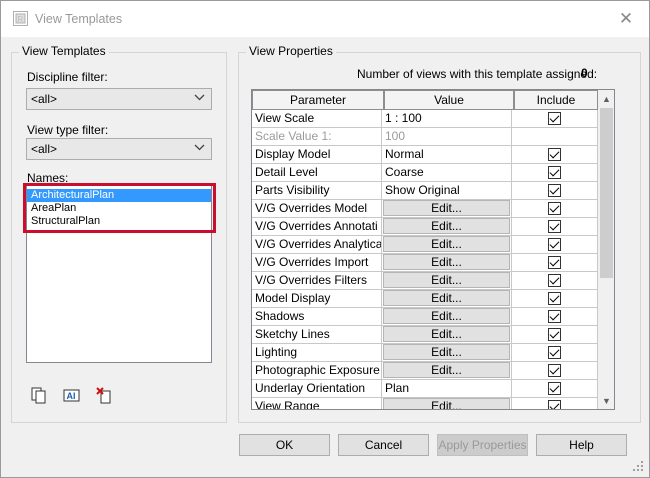 The height and width of the screenshot is (478, 650). I want to click on views-count-value: 0, so click(584, 73).